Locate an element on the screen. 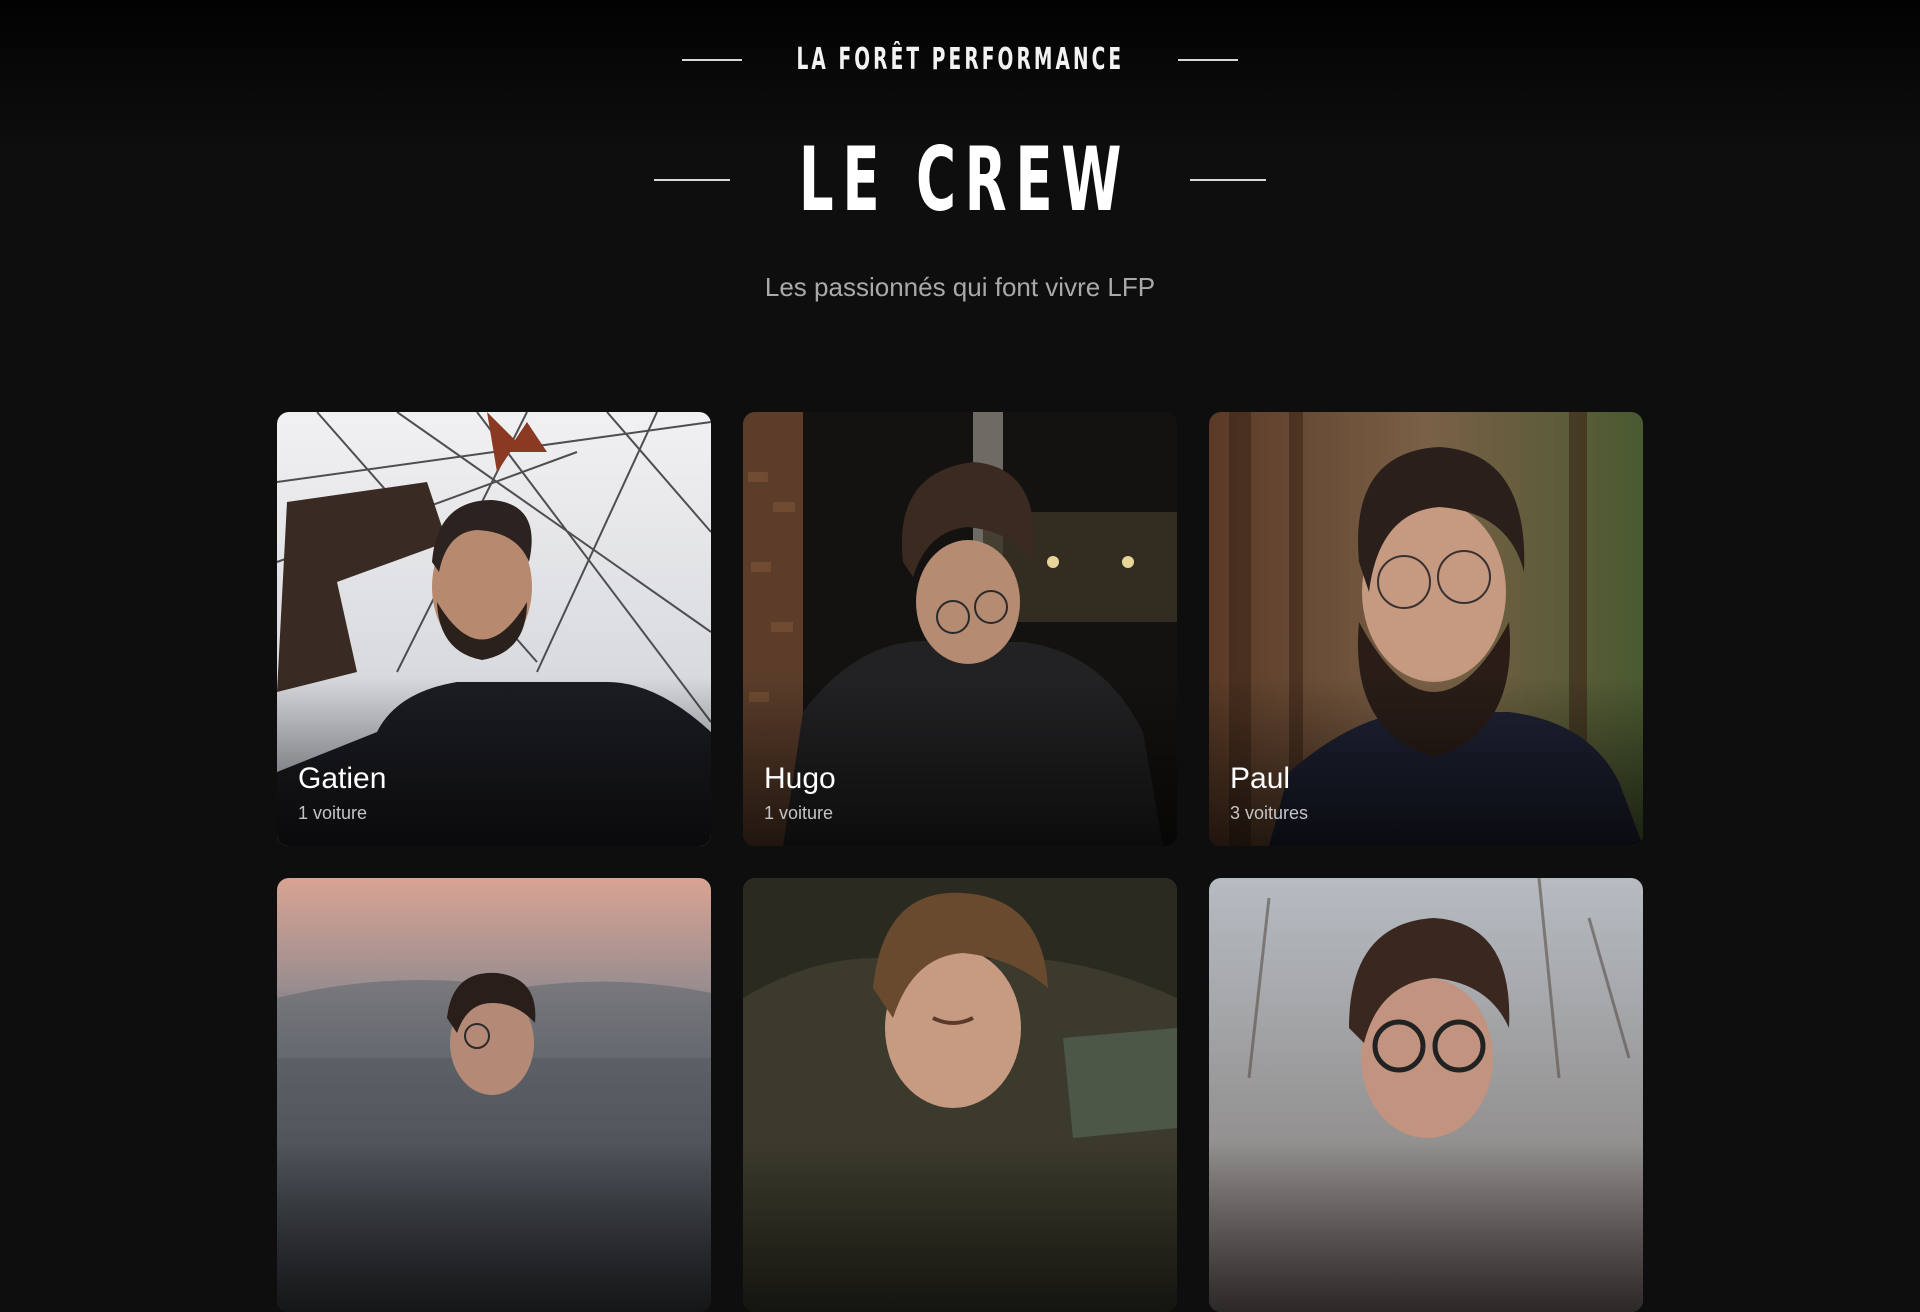  title-line-left is located at coordinates (691, 180).